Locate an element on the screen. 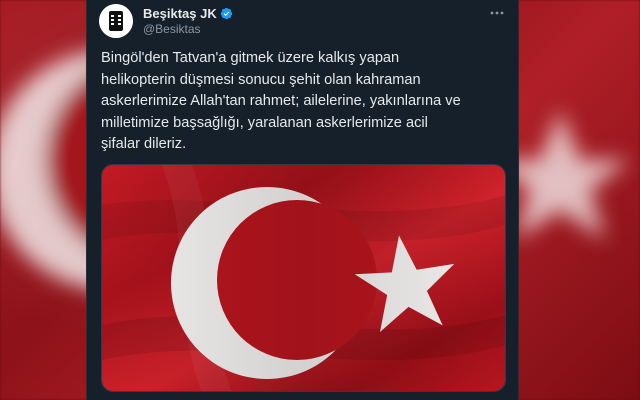  tweet-header: Beşiktaş JK @Besiktas is located at coordinates (302, 21).